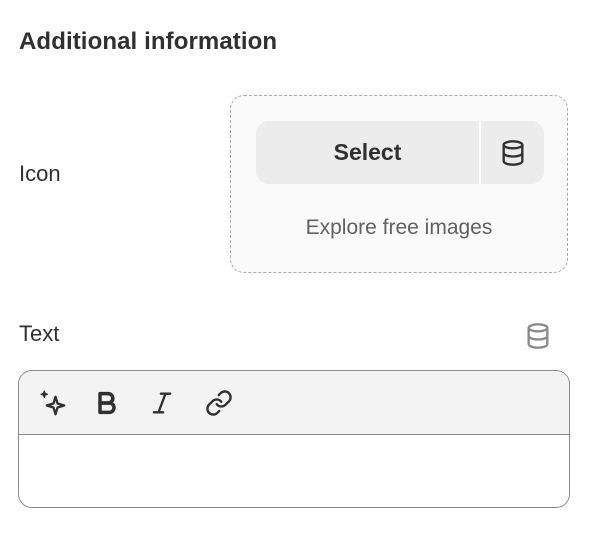 This screenshot has width=592, height=538. I want to click on text-dynamic-source-button, so click(538, 336).